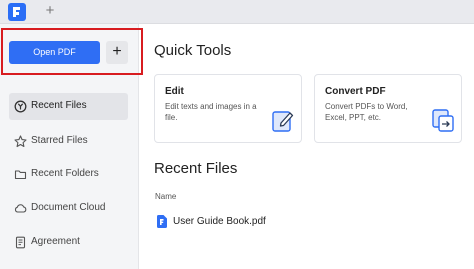  Describe the element at coordinates (65, 173) in the screenshot. I see `sidebar-item-label: Recent Folders` at that location.